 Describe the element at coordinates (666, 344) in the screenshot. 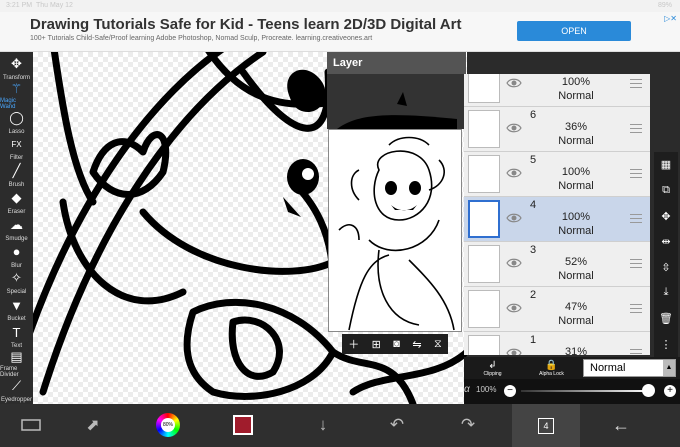

I see `more-icon: ⋮` at that location.